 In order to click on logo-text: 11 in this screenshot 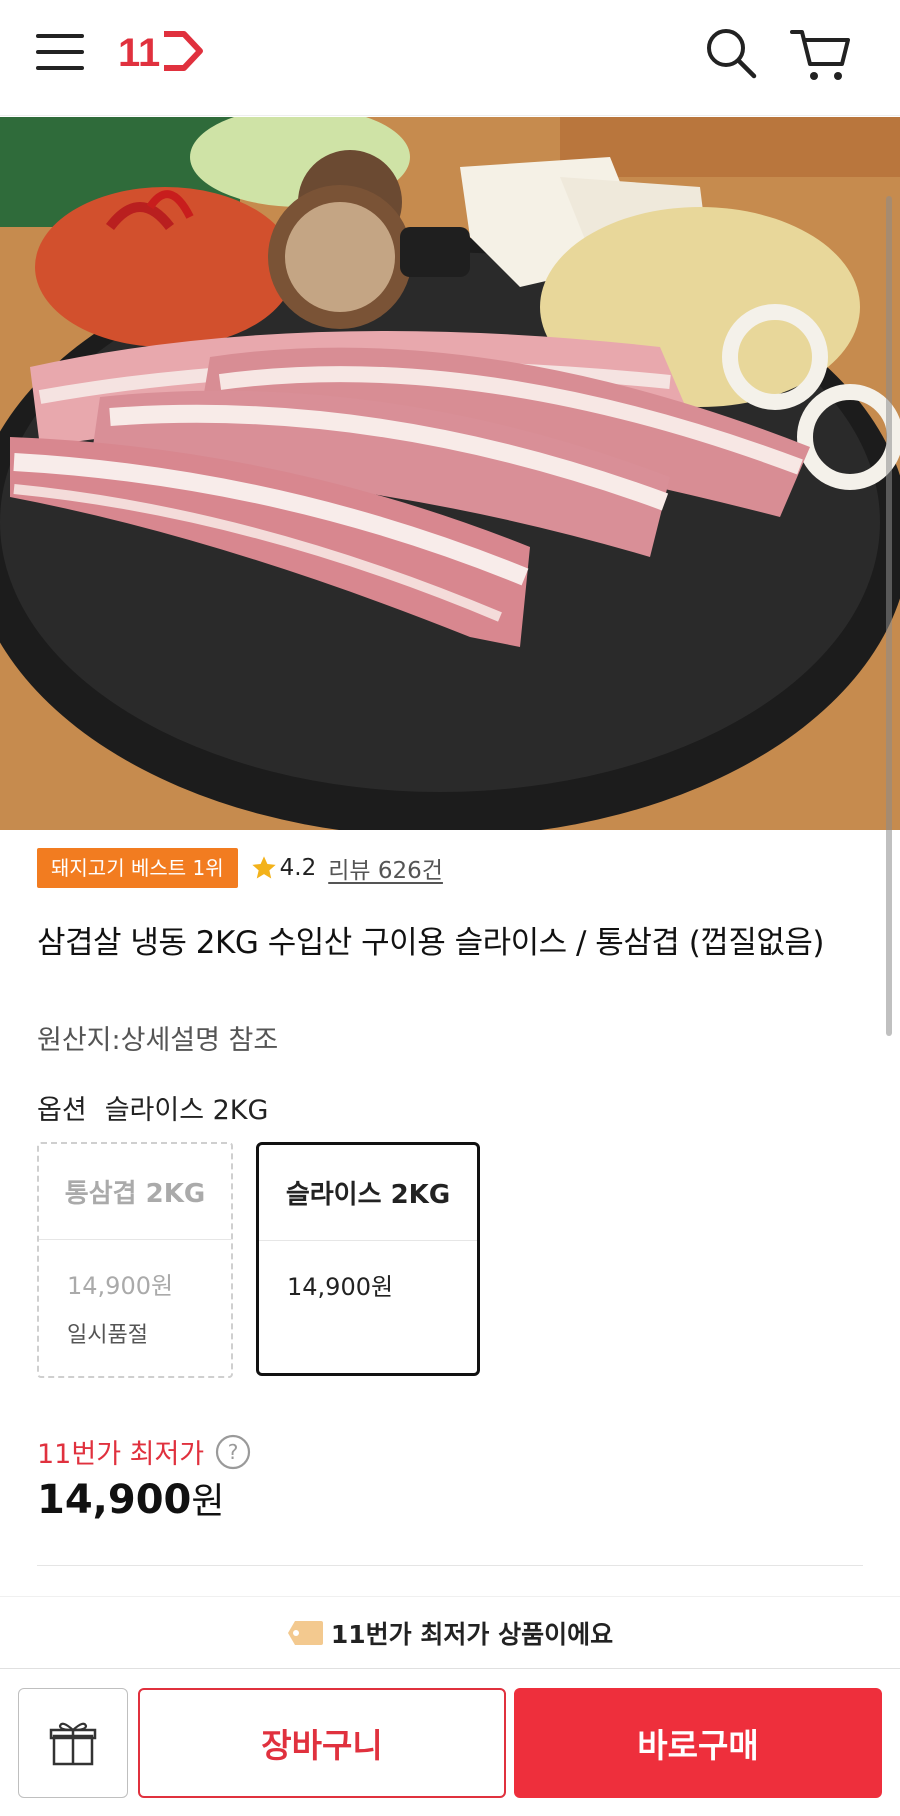, I will do `click(139, 52)`.